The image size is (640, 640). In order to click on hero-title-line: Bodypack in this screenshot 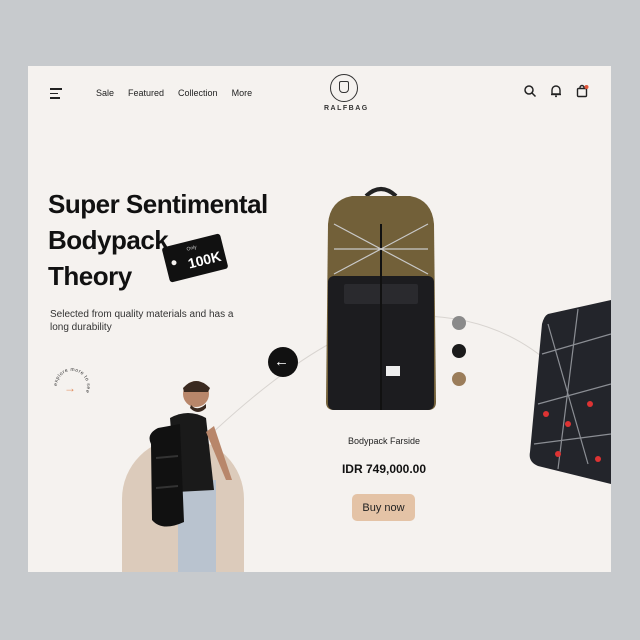, I will do `click(108, 240)`.